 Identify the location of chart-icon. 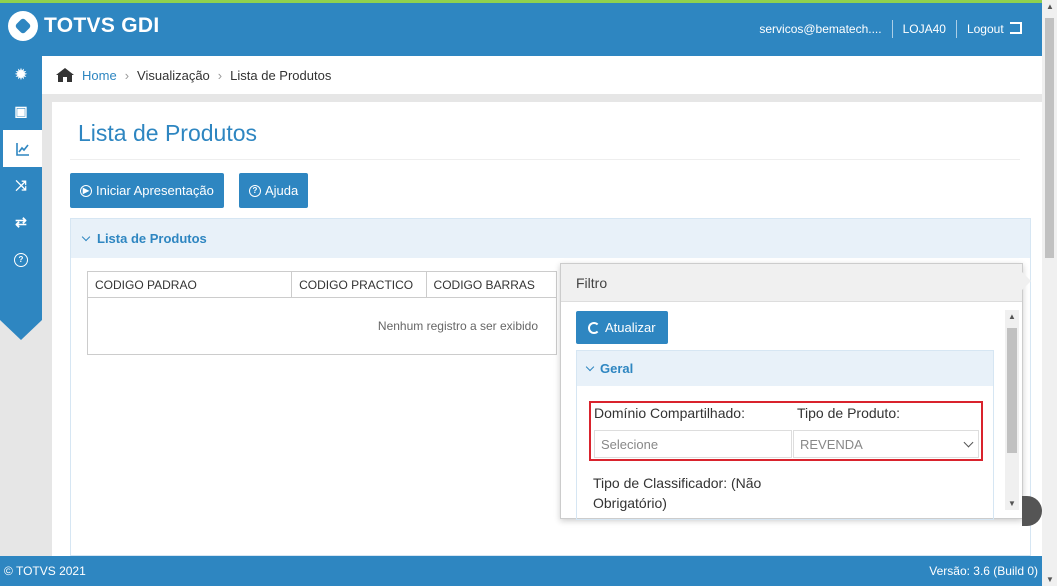
(22, 149).